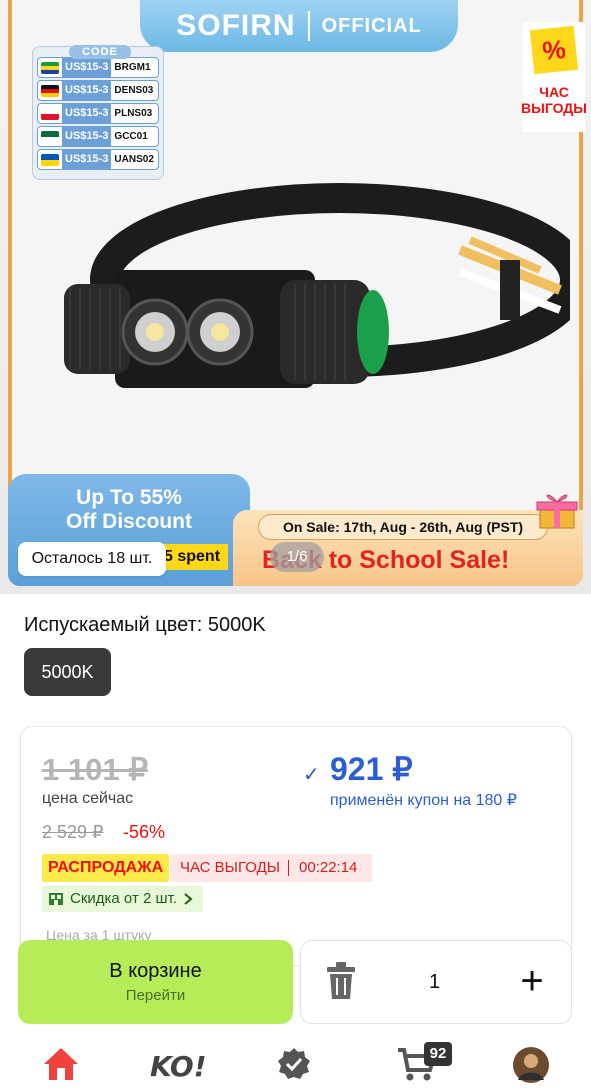  I want to click on brand-header: SOFIRN OFFICIAL, so click(299, 26).